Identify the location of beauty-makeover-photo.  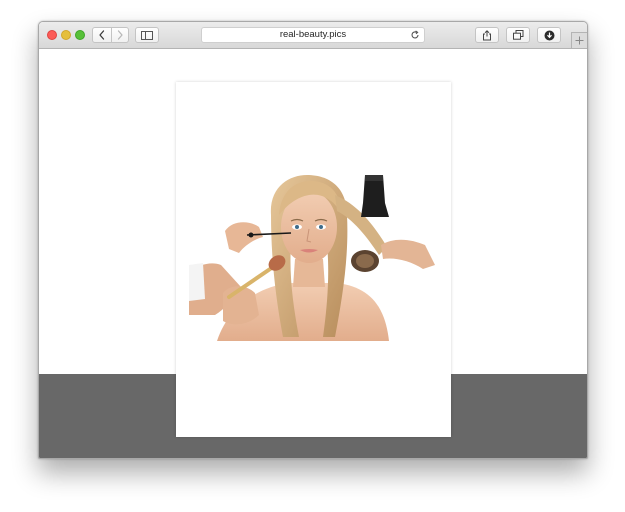
(312, 258).